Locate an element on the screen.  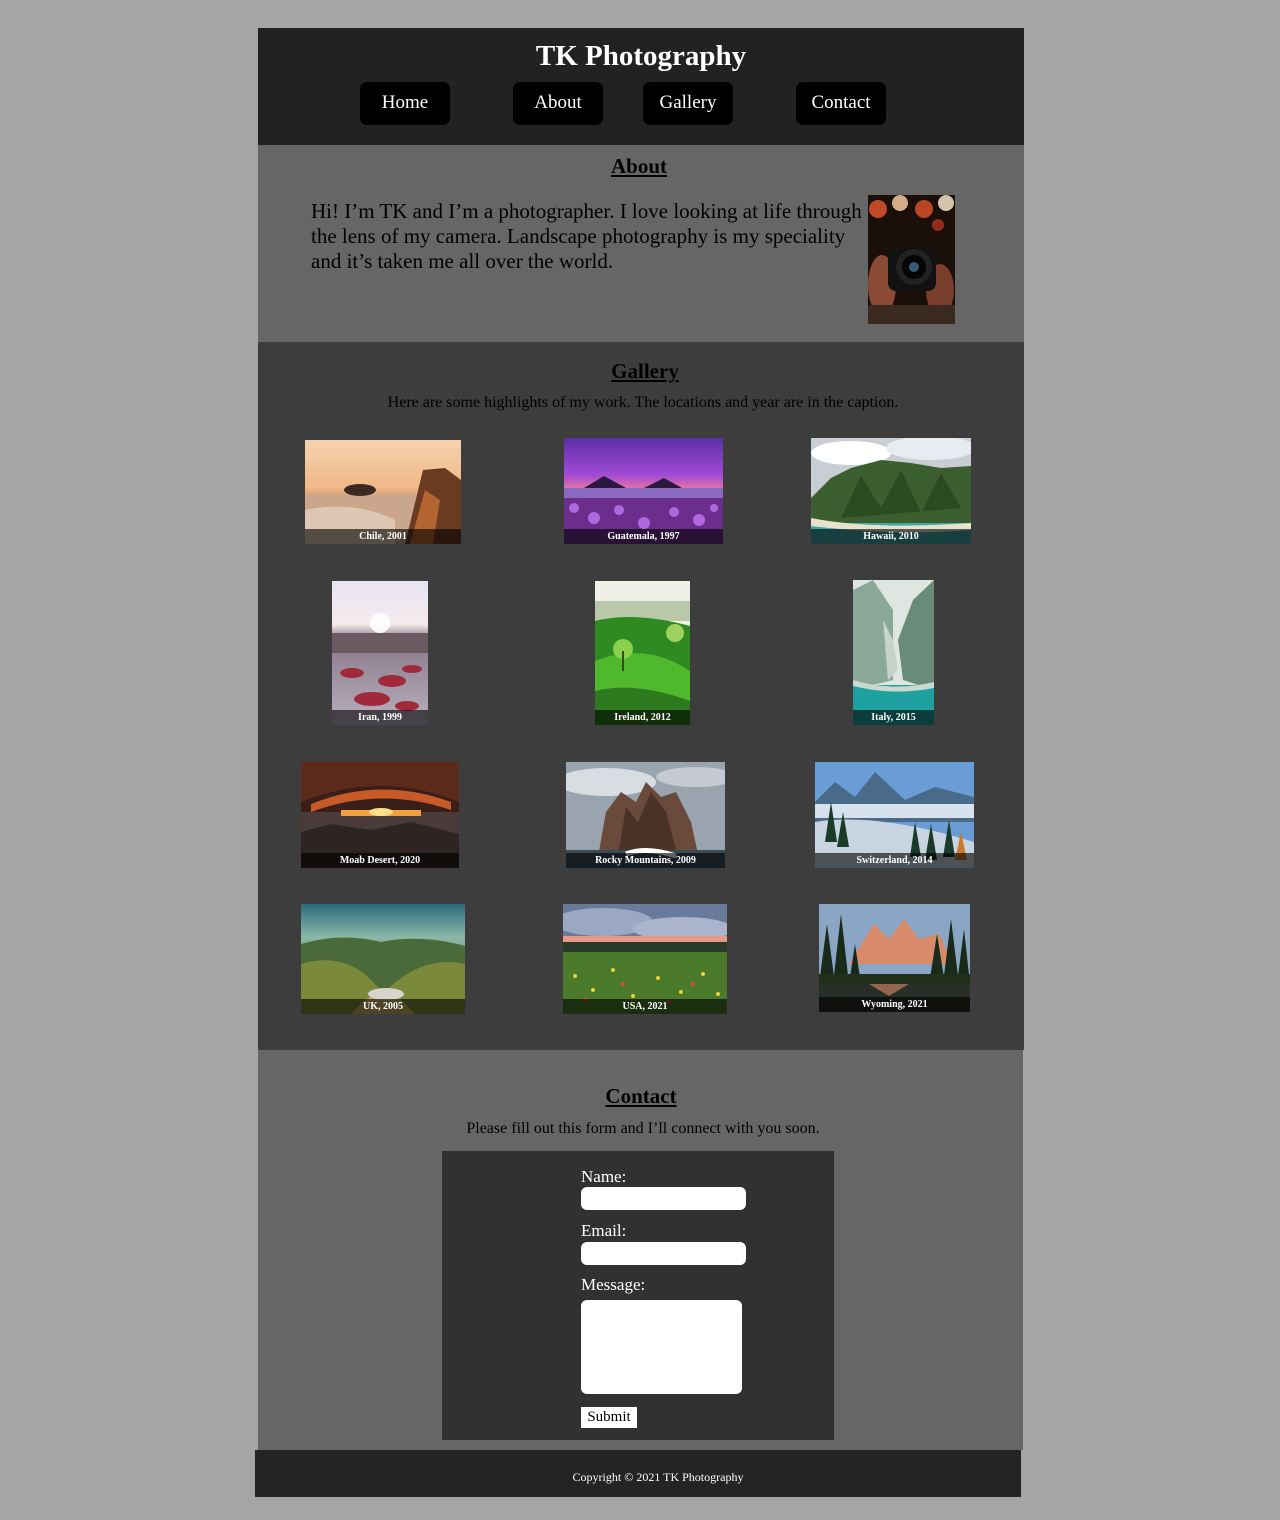
email-label: Email: is located at coordinates (604, 1230).